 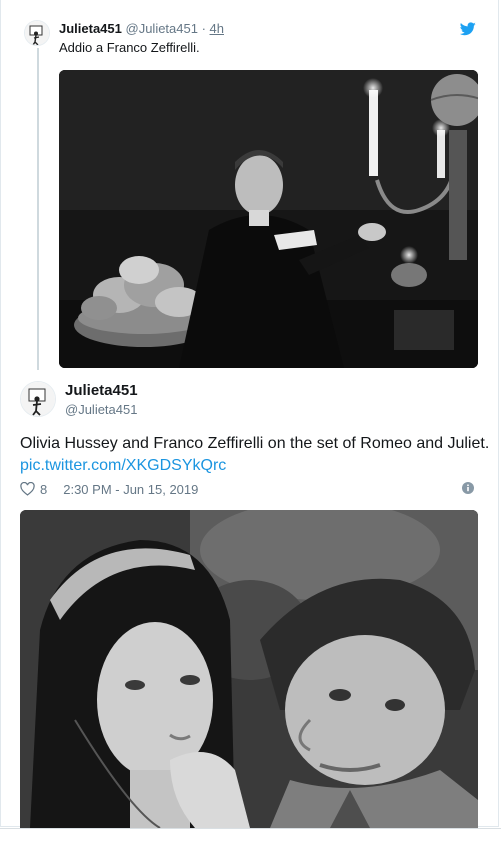 I want to click on parent-author-handle: @Julieta451, so click(x=162, y=28).